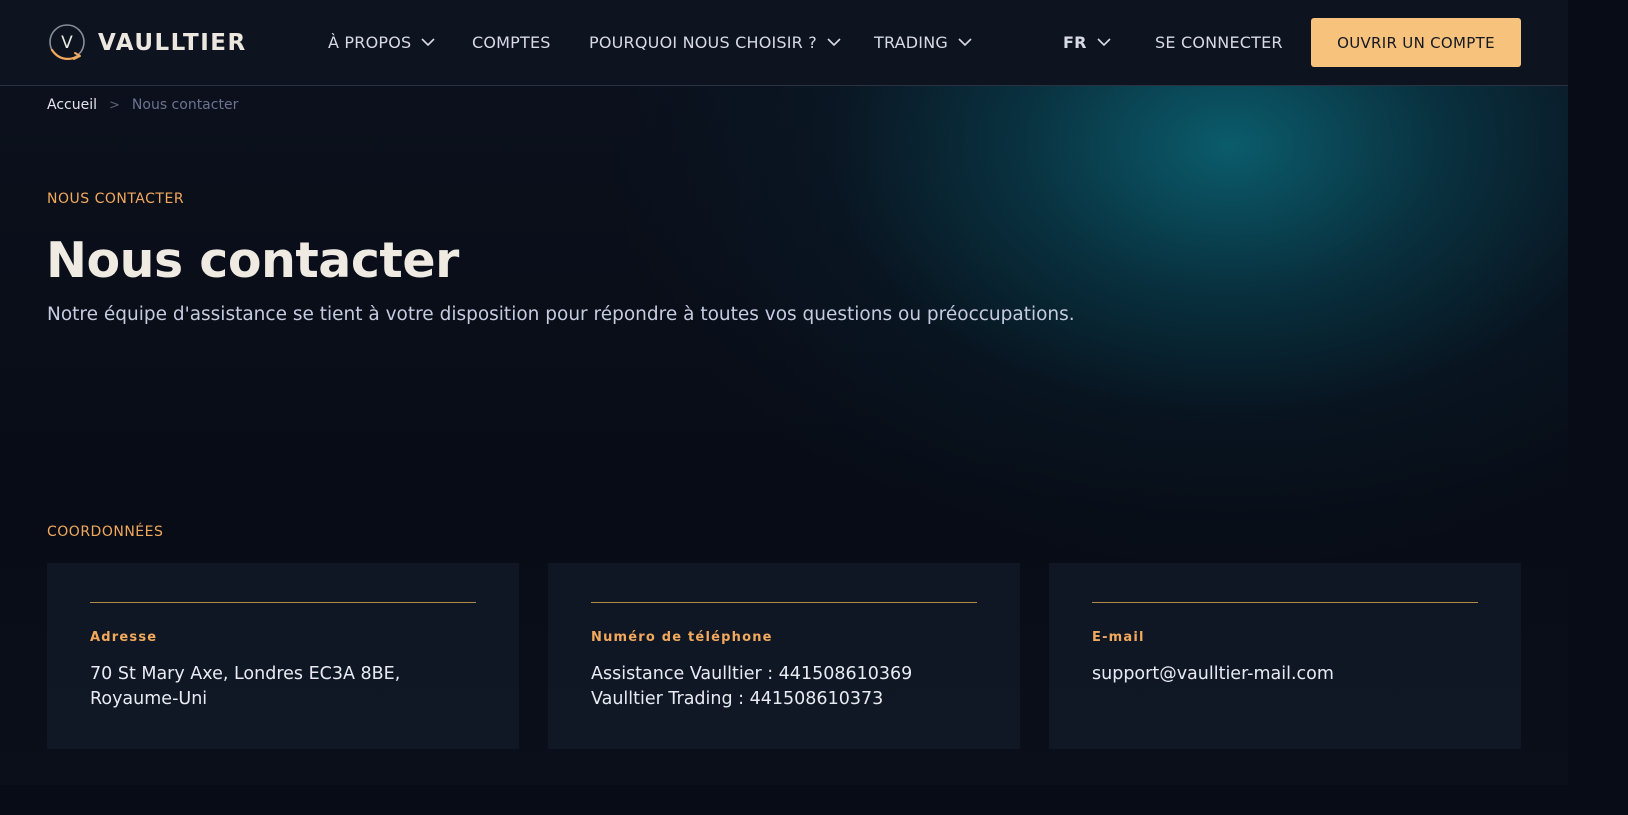  What do you see at coordinates (185, 105) in the screenshot?
I see `breadcrumb-current: Nous contacter` at bounding box center [185, 105].